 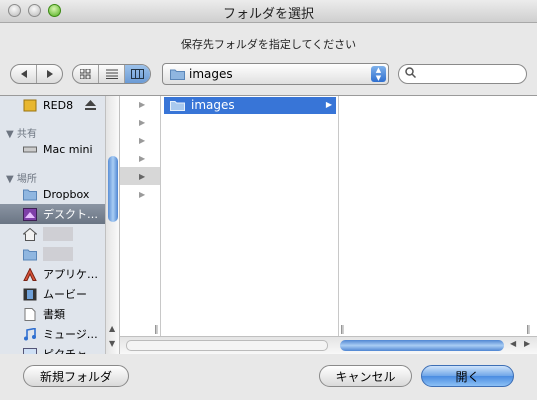 I want to click on scroll-down-icon: ▼, so click(x=112, y=343).